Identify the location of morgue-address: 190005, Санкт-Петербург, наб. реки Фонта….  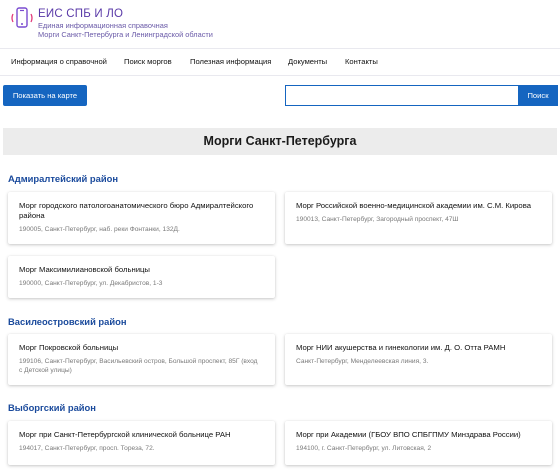
(99, 229).